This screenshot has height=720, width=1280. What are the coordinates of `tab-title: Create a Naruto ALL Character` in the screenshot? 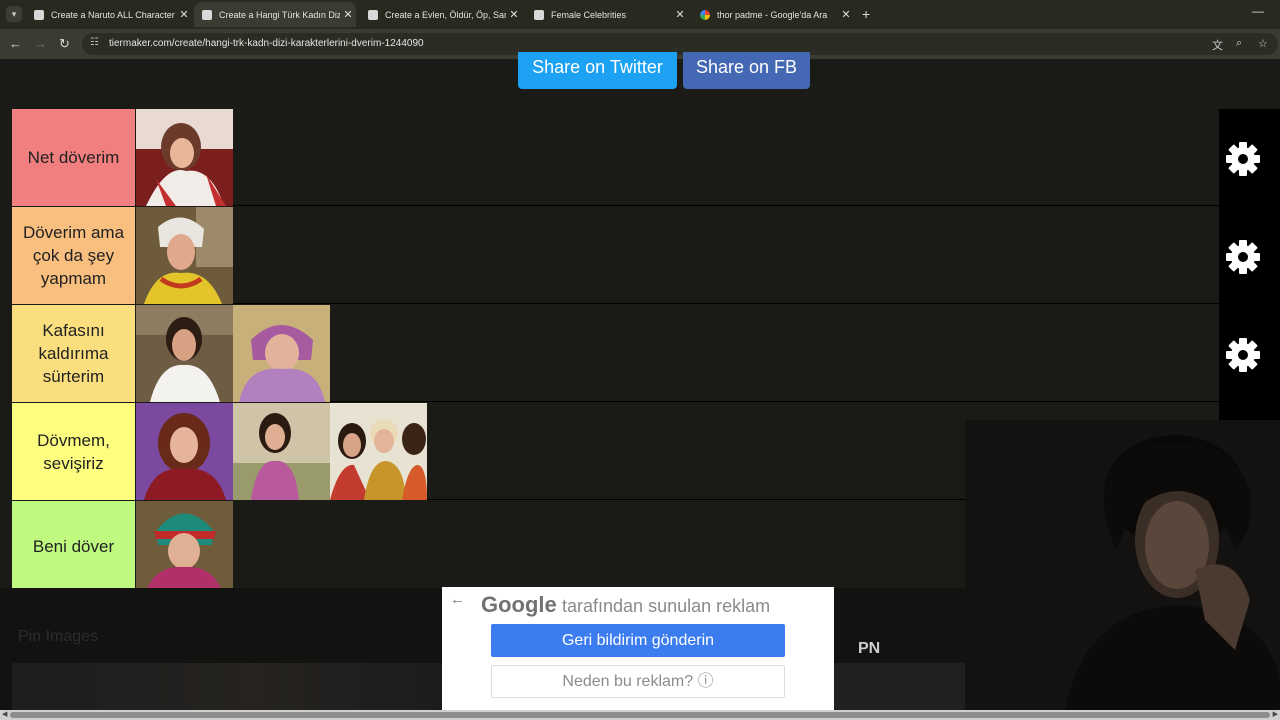 It's located at (113, 14).